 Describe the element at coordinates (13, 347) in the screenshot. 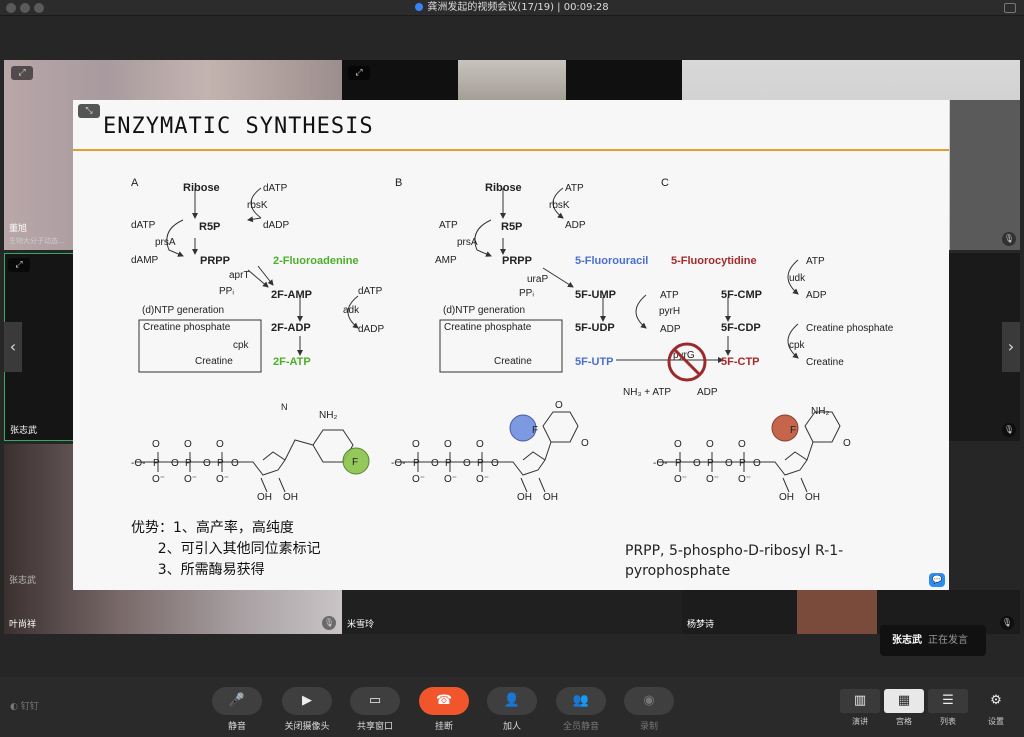

I see `previous-page-button: ‹` at that location.